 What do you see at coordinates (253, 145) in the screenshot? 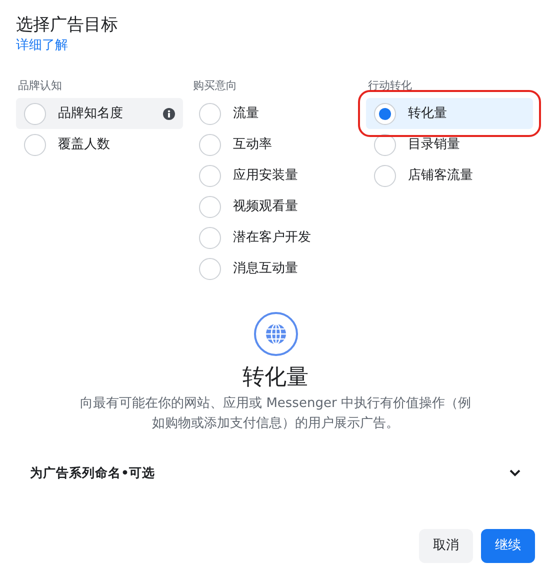
I see `option-label: 互动率` at bounding box center [253, 145].